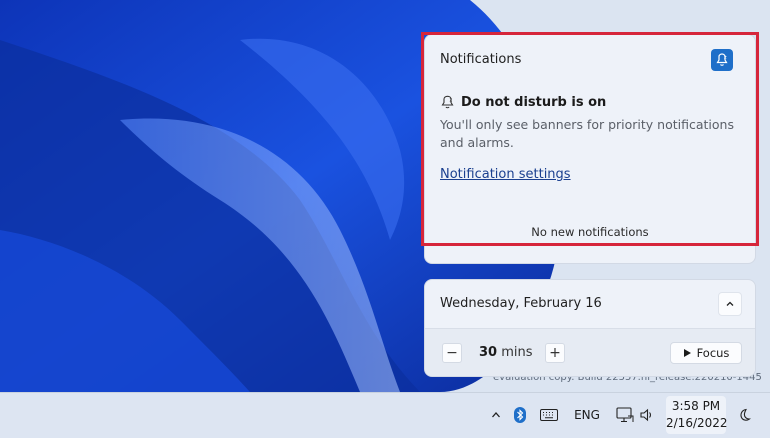 Image resolution: width=770 pixels, height=438 pixels. I want to click on calendar-date: Wednesday, February 16, so click(521, 303).